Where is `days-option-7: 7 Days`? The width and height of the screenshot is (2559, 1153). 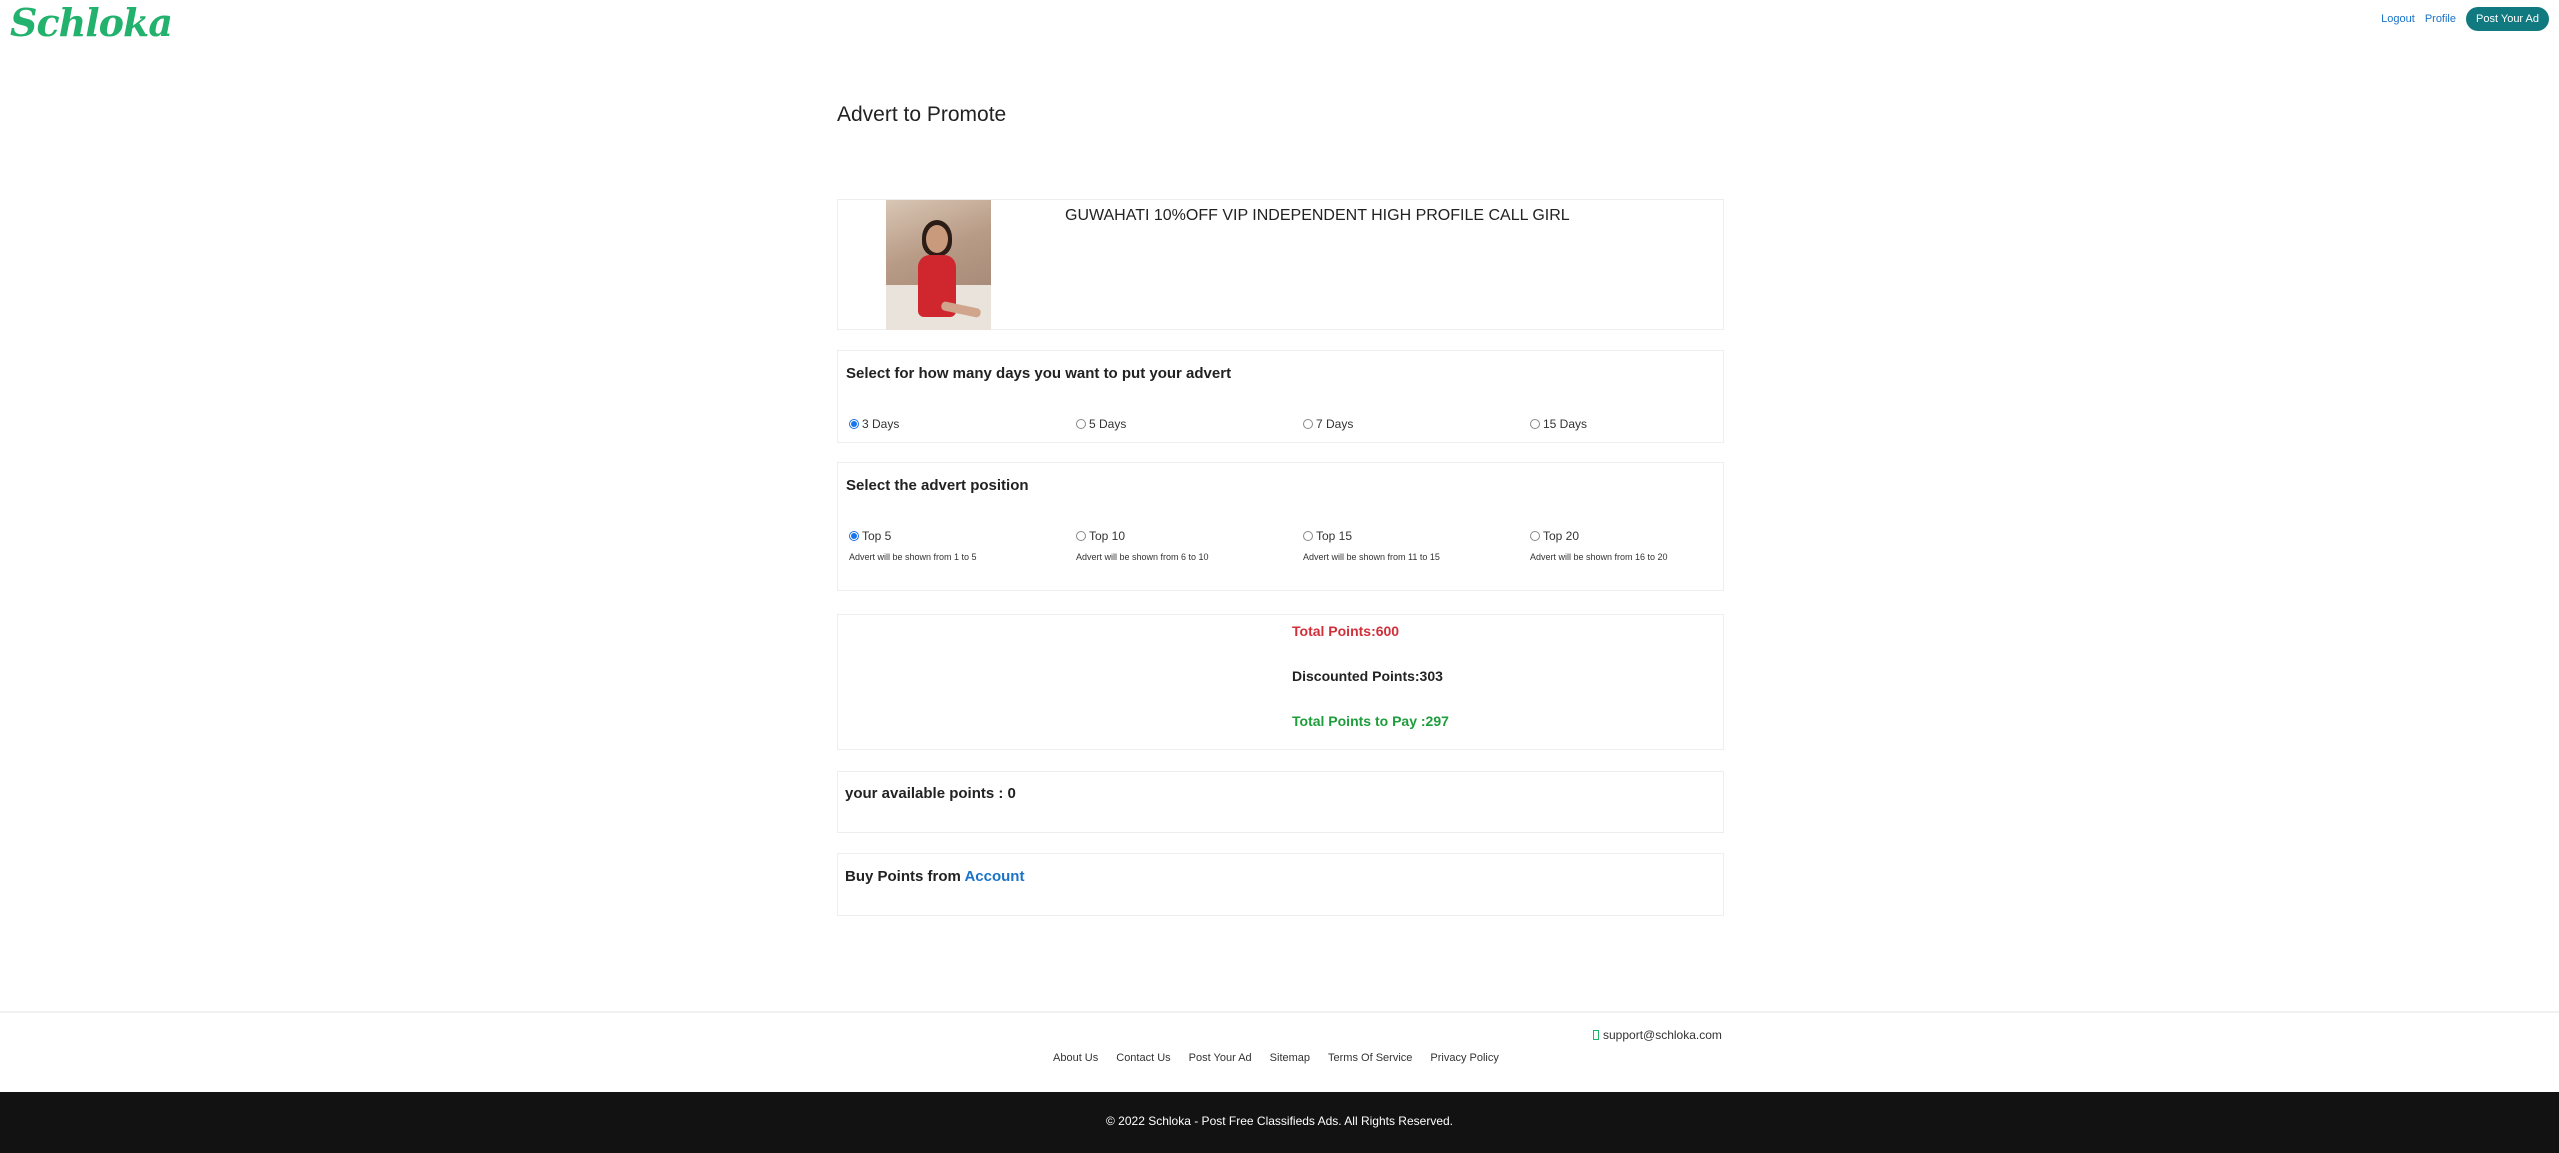
days-option-7: 7 Days is located at coordinates (1328, 424).